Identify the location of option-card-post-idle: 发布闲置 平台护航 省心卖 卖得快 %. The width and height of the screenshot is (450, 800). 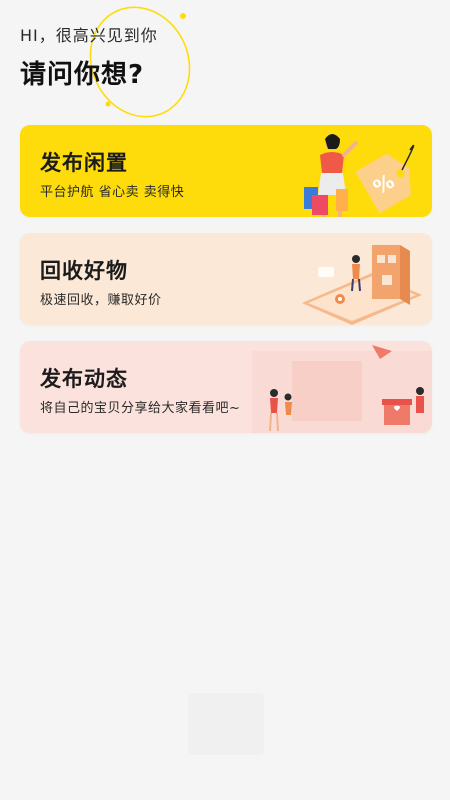
(226, 171).